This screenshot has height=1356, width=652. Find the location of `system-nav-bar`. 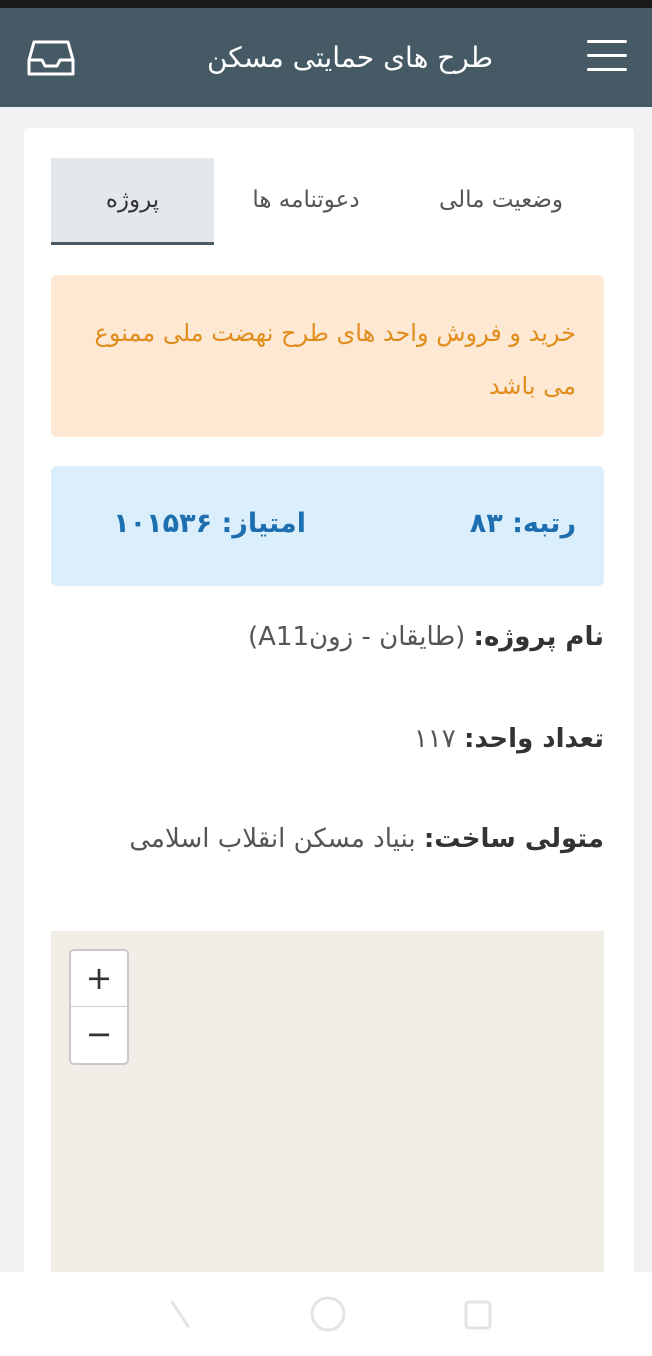

system-nav-bar is located at coordinates (326, 1314).